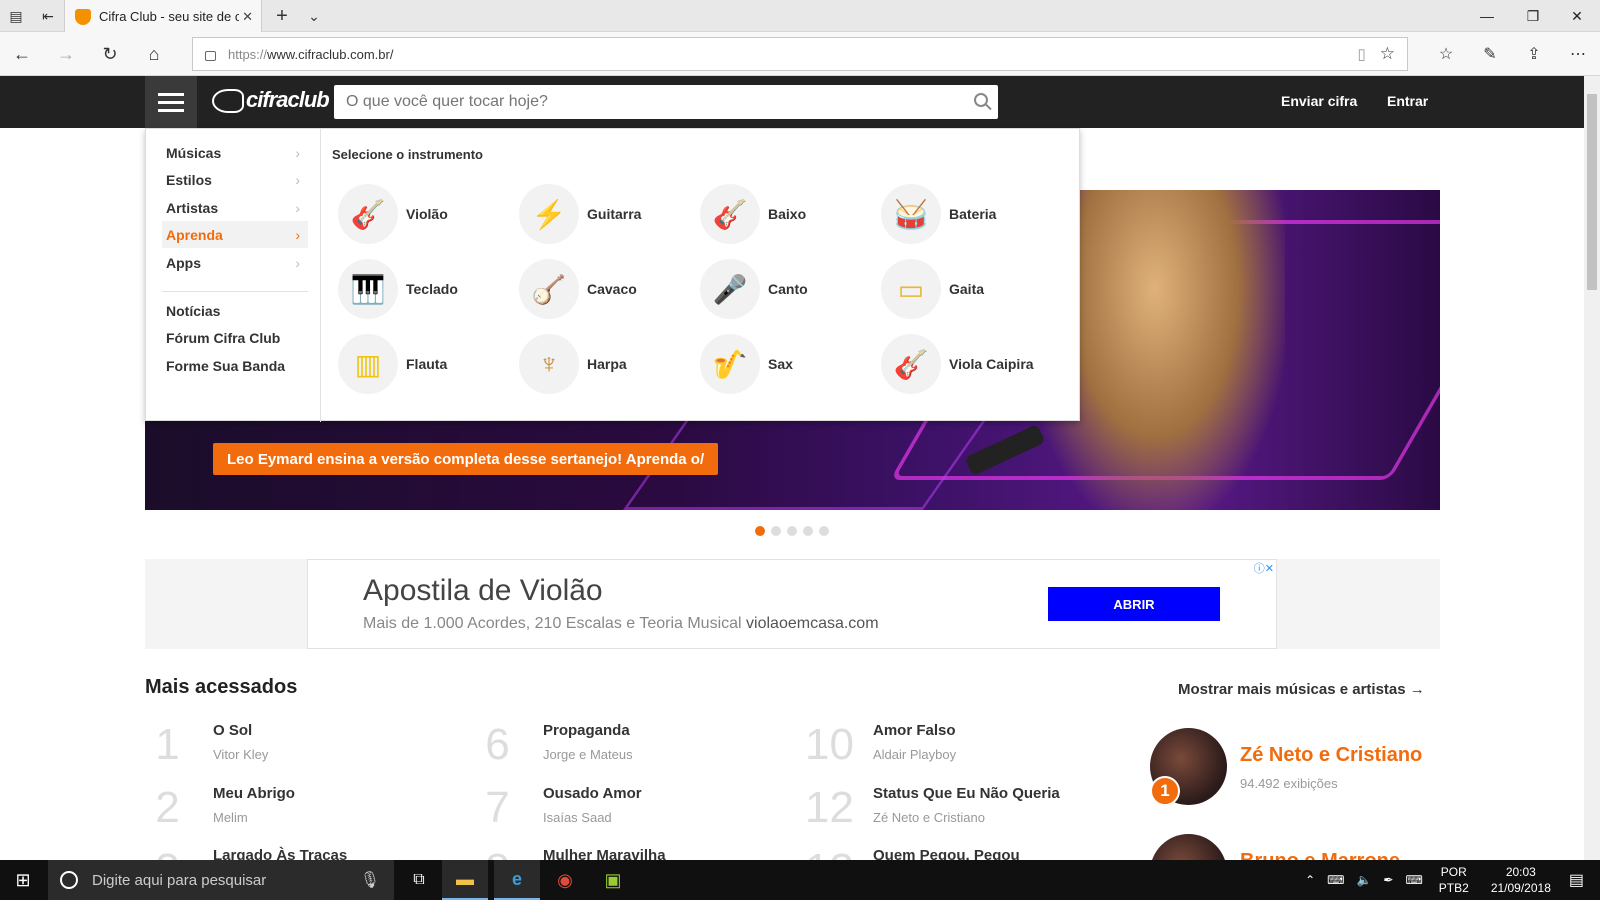 The image size is (1600, 900). Describe the element at coordinates (235, 262) in the screenshot. I see `menu-item-apps: Apps ›` at that location.